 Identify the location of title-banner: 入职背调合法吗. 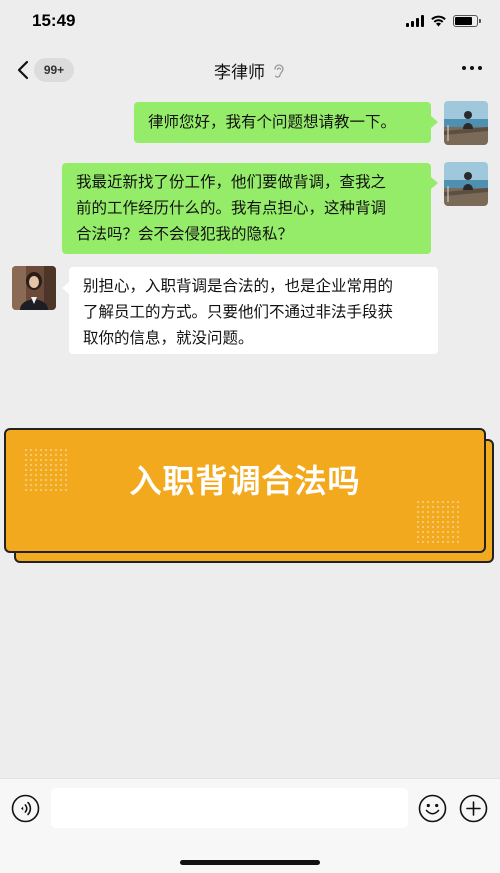
(245, 490).